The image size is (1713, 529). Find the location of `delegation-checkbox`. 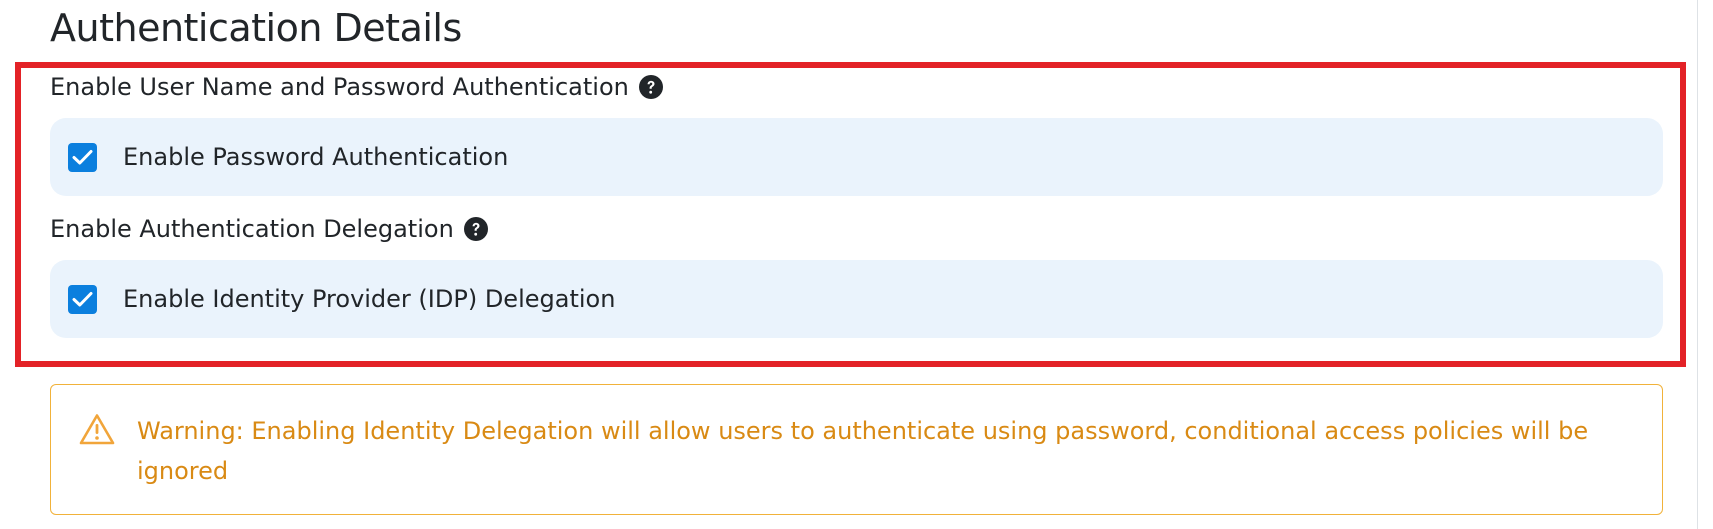

delegation-checkbox is located at coordinates (82, 299).